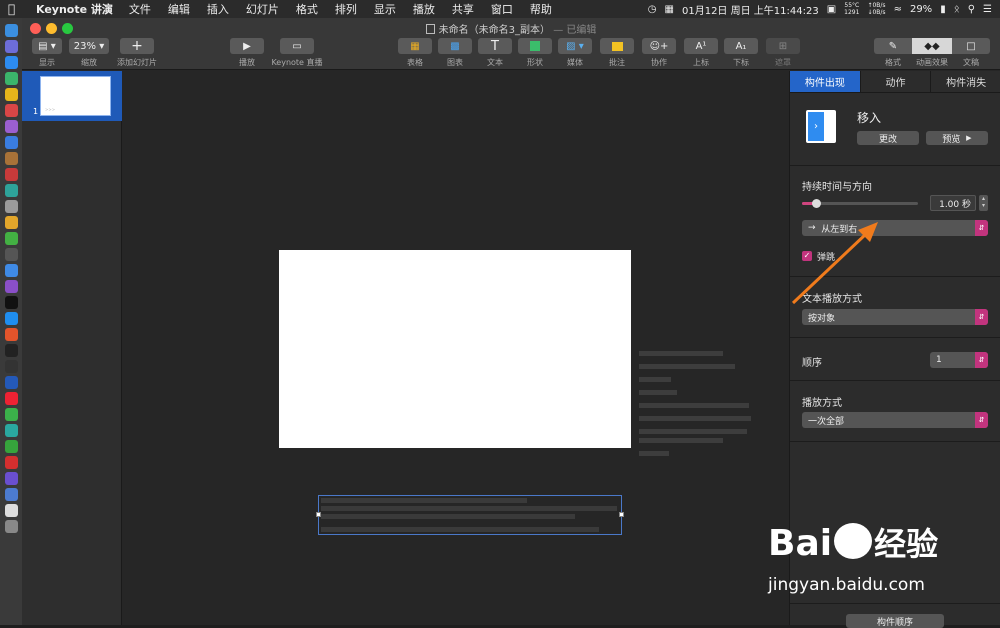 The width and height of the screenshot is (1000, 628). What do you see at coordinates (11, 526) in the screenshot?
I see `trash-icon` at bounding box center [11, 526].